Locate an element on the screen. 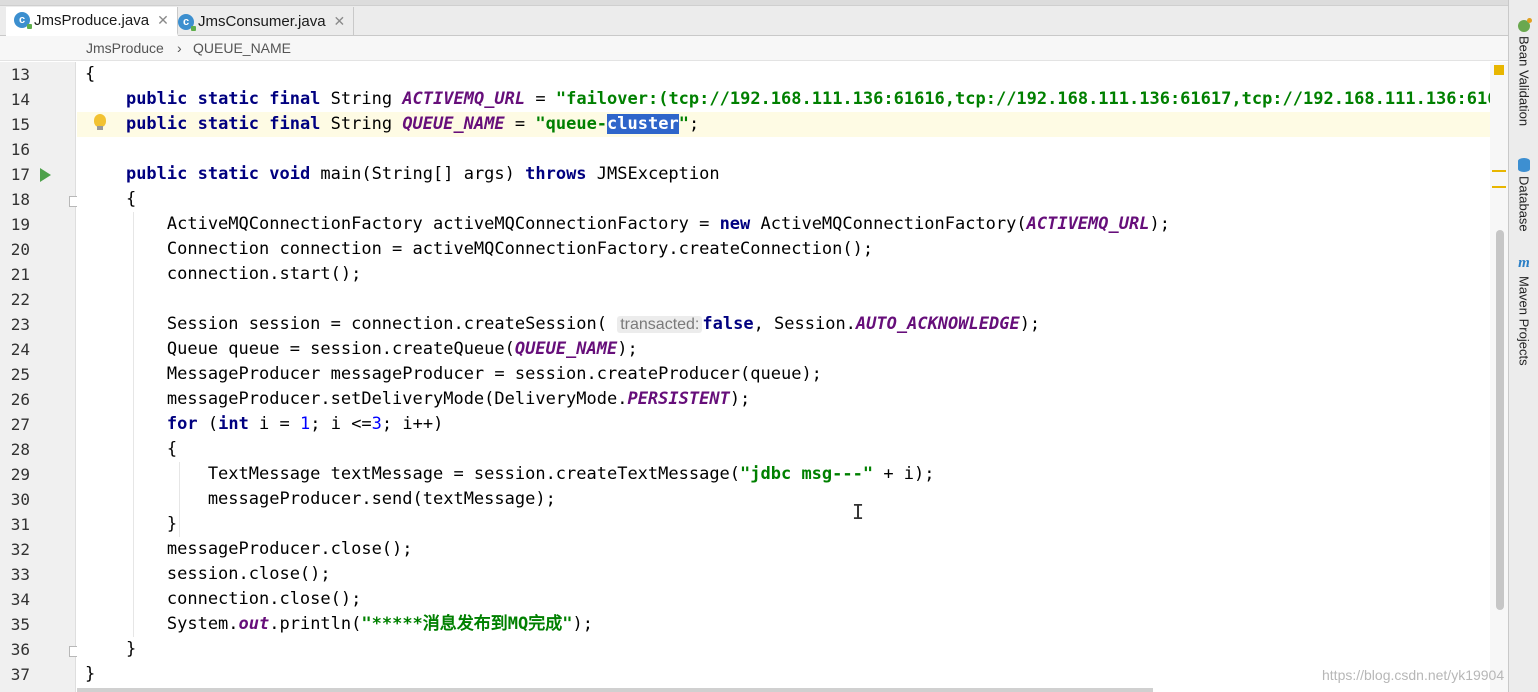 This screenshot has height=692, width=1538. maven-projects-button: m Maven Projects is located at coordinates (1523, 310).